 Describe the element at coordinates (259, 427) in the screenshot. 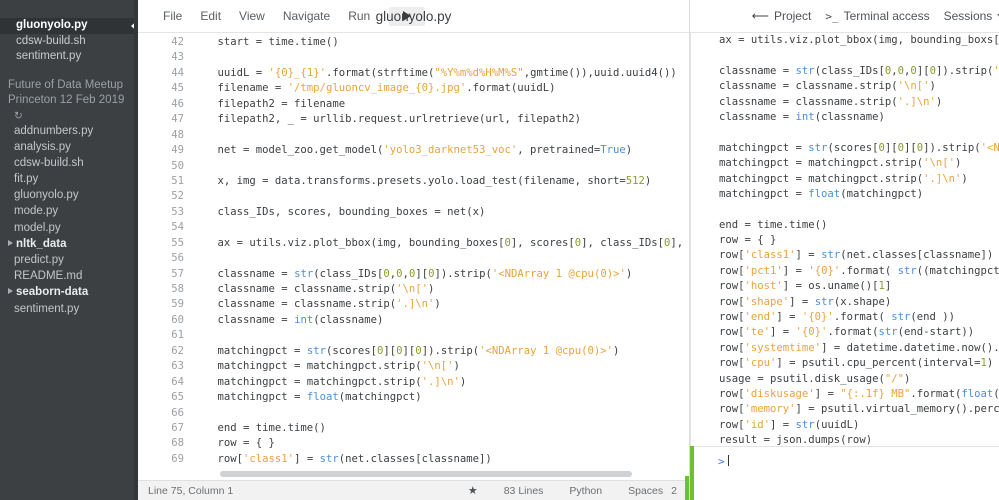

I see `code-line: end = time.time()` at that location.